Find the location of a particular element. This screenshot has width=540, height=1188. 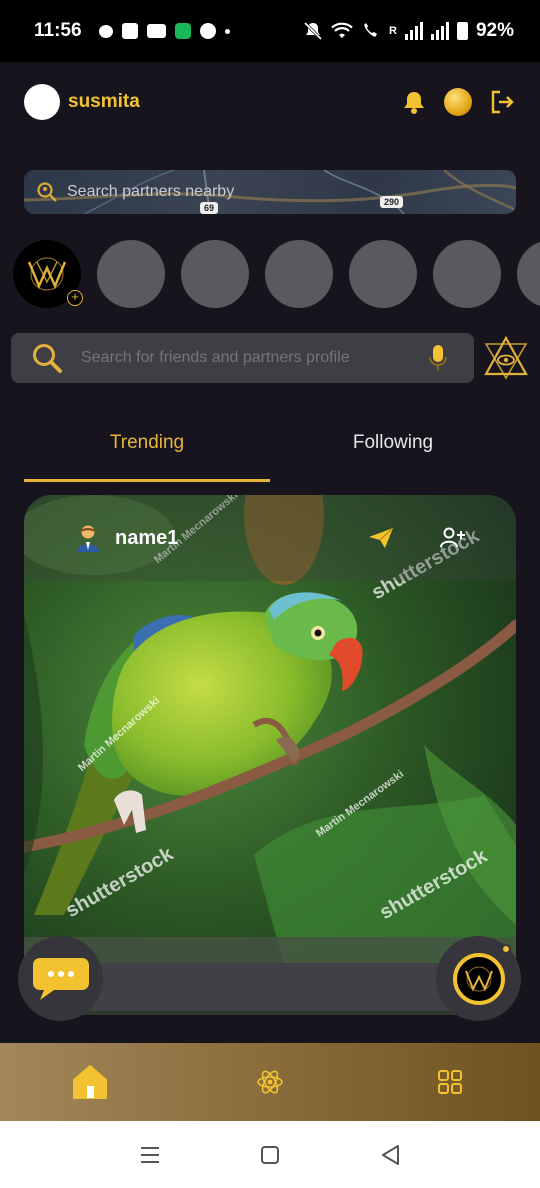

back-button is located at coordinates (390, 1155).